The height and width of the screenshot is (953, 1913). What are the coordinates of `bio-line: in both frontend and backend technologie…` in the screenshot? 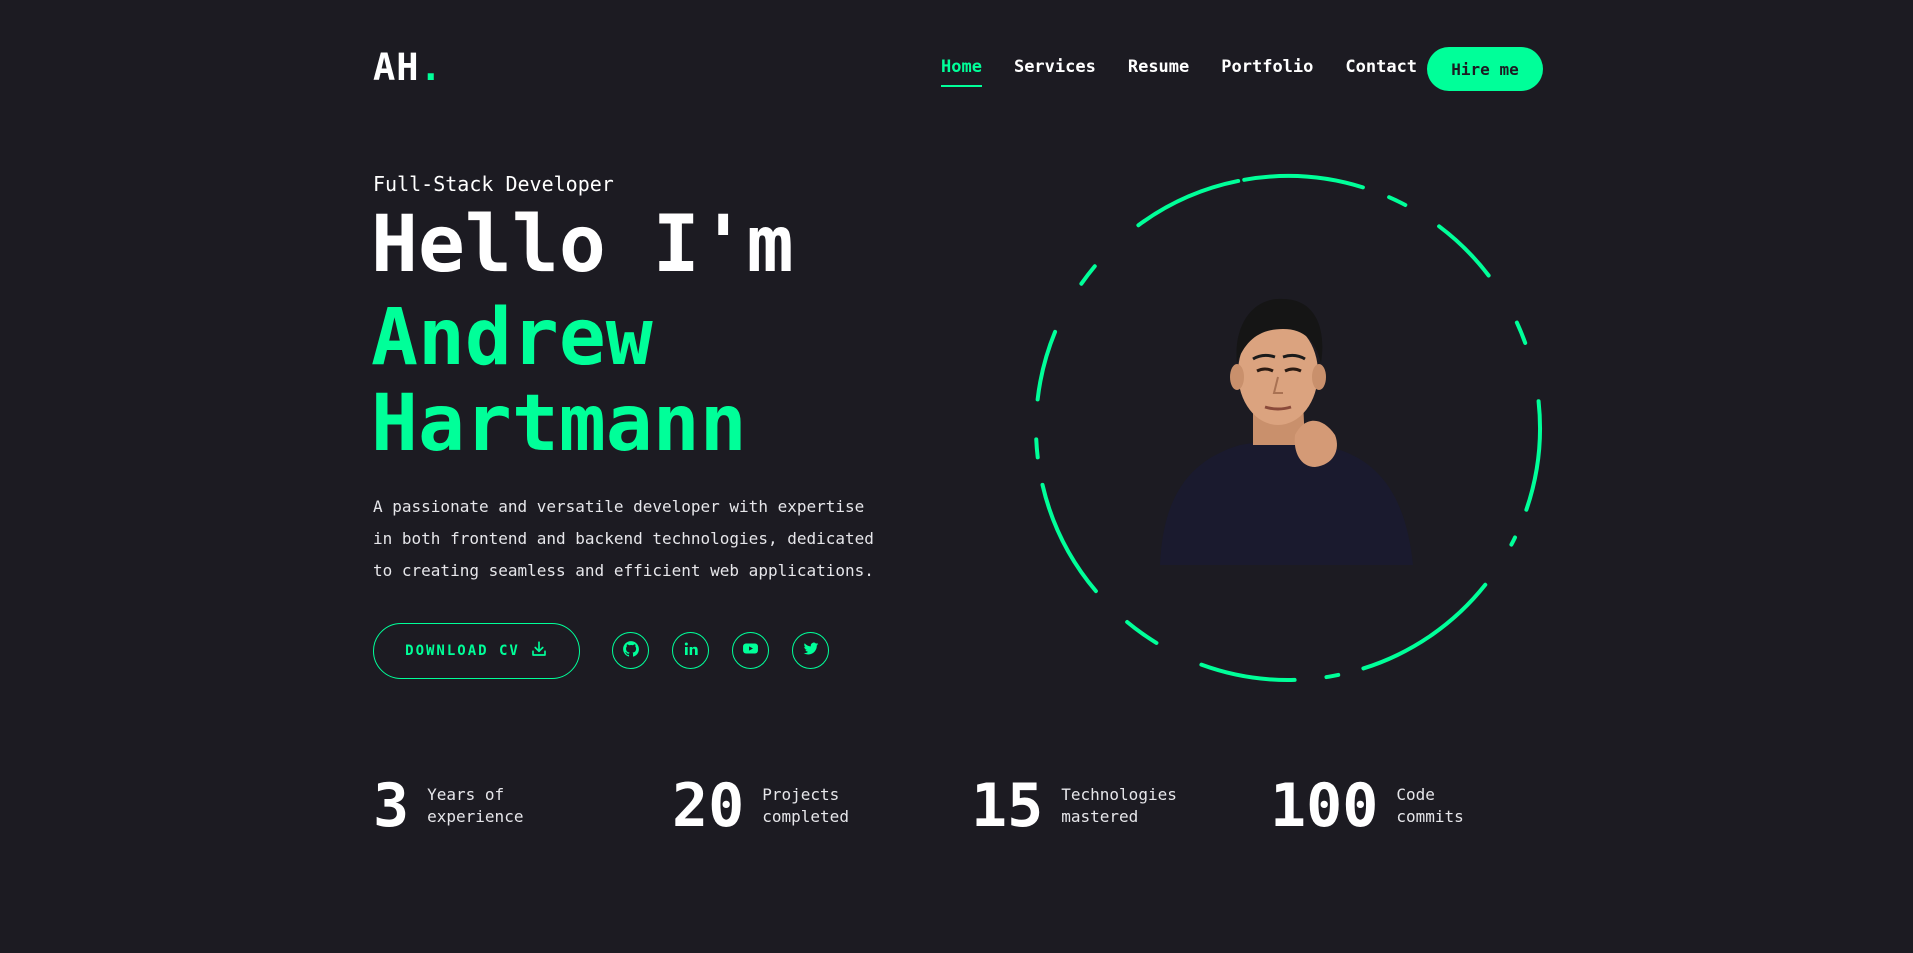 It's located at (623, 538).